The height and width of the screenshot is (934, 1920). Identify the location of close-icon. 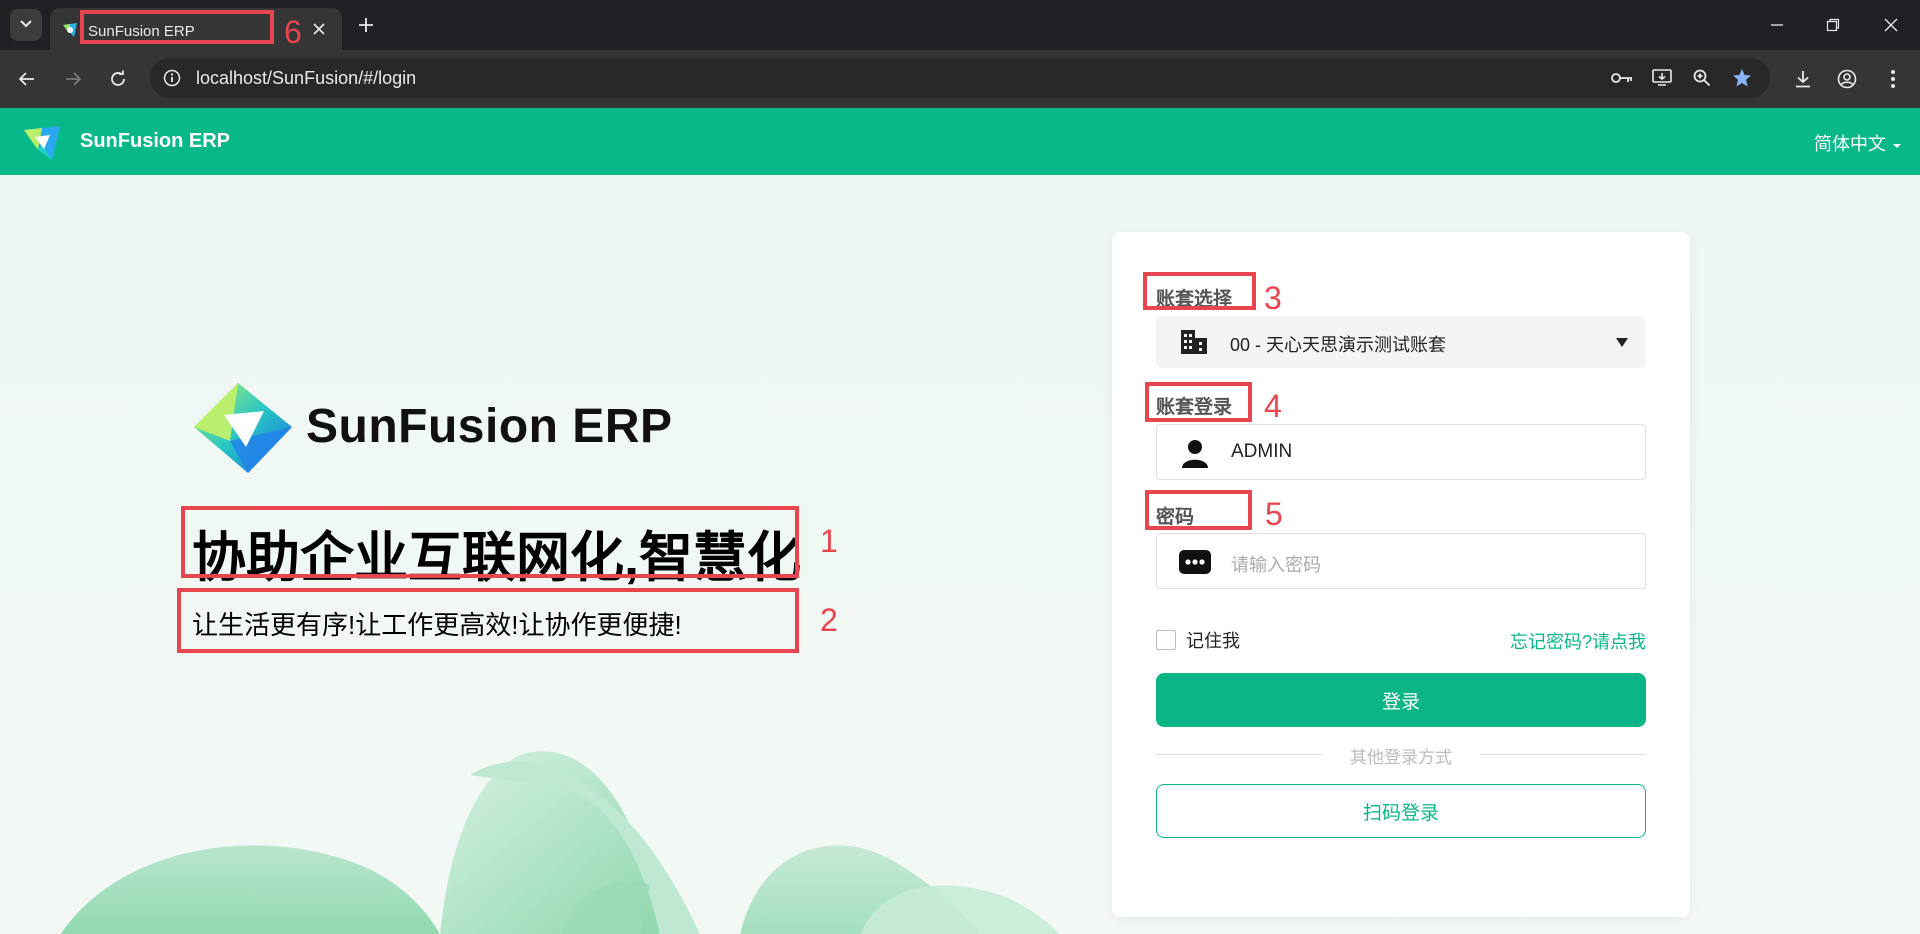
(319, 29).